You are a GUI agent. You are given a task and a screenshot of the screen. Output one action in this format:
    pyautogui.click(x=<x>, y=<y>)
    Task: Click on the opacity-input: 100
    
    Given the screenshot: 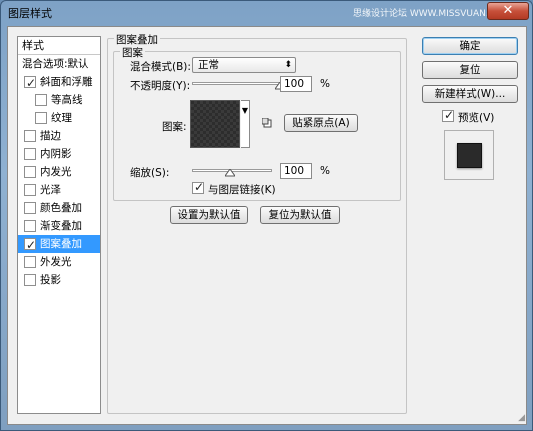 What is the action you would take?
    pyautogui.click(x=296, y=84)
    